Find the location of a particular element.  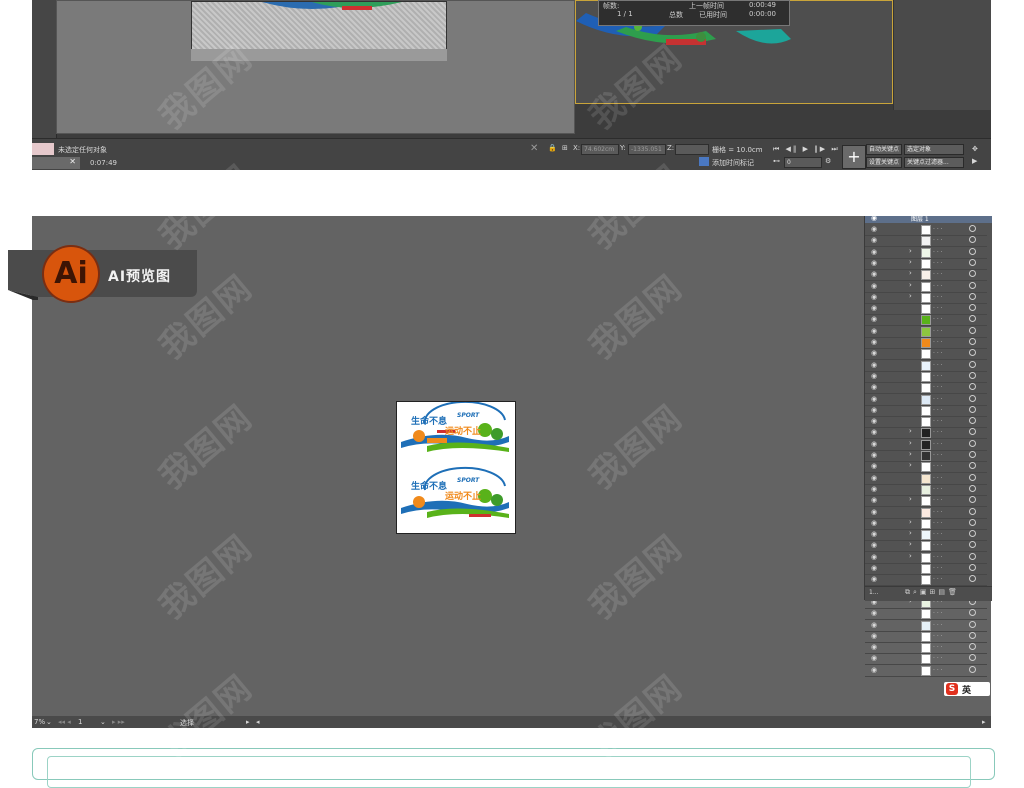

lock-icon: 🔒 is located at coordinates (552, 148).